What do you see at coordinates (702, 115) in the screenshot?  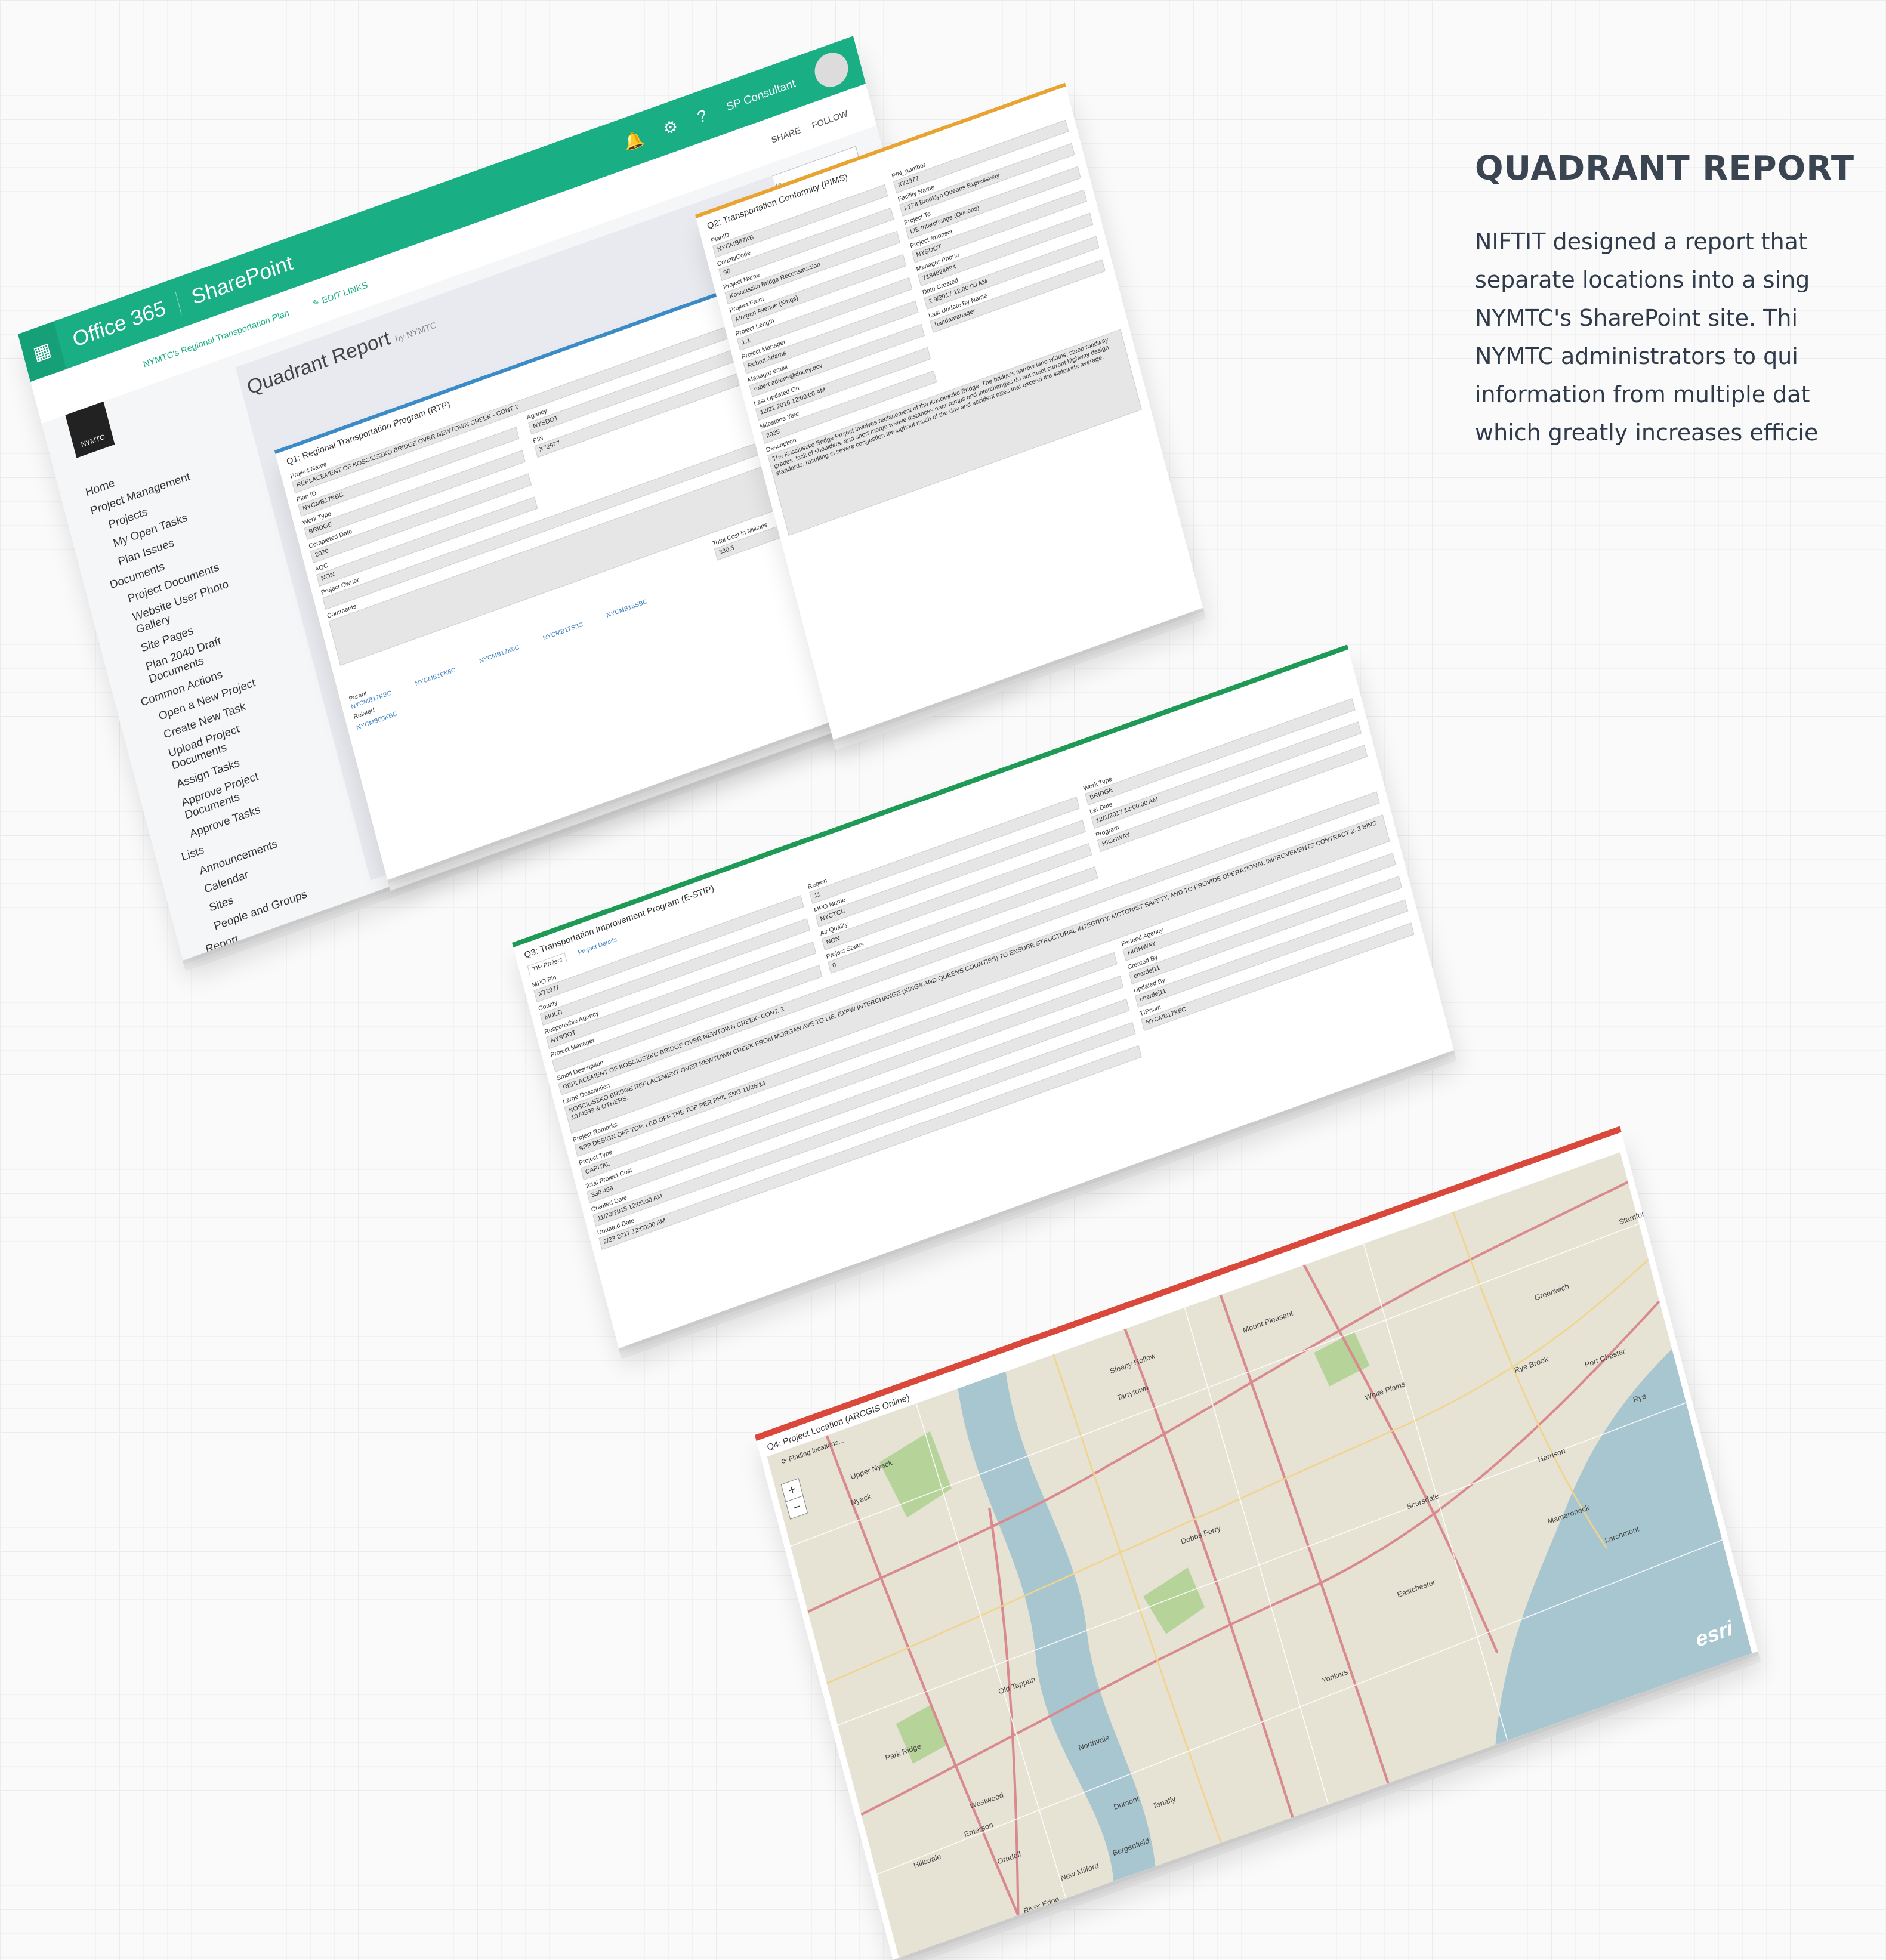 I see `help-icon: ?` at bounding box center [702, 115].